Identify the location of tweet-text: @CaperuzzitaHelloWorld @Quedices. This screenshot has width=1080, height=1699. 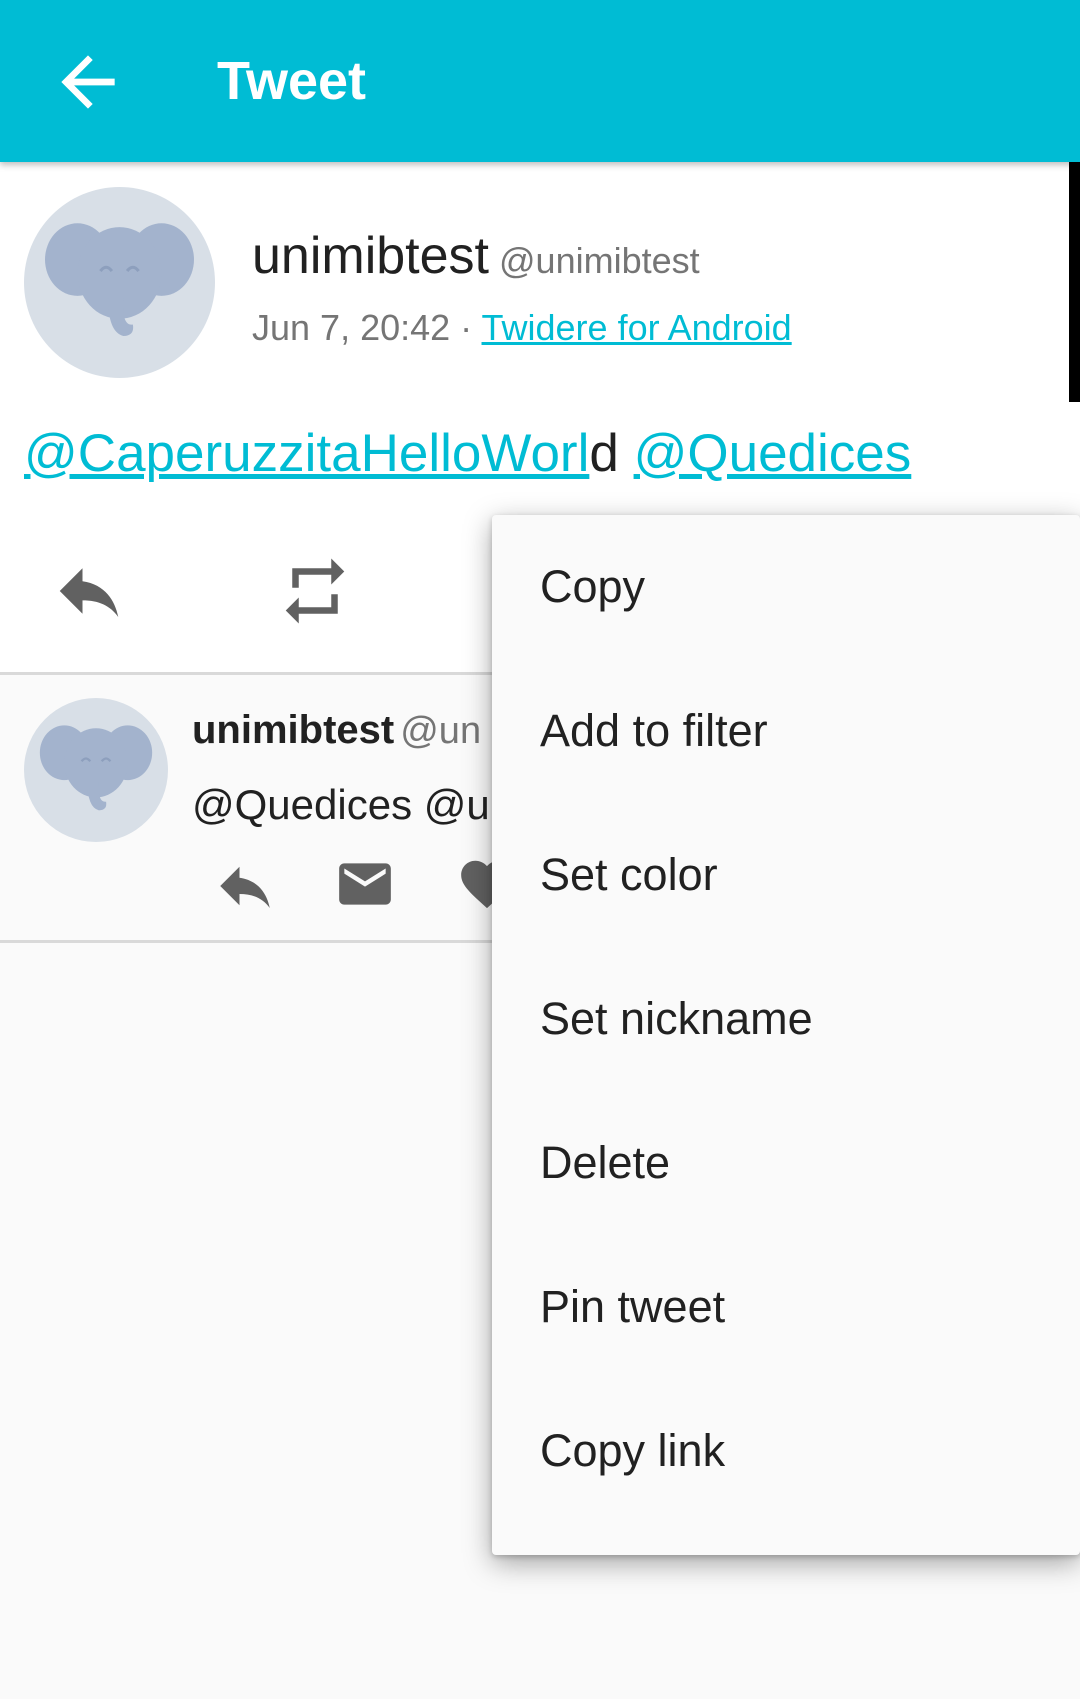
(467, 454).